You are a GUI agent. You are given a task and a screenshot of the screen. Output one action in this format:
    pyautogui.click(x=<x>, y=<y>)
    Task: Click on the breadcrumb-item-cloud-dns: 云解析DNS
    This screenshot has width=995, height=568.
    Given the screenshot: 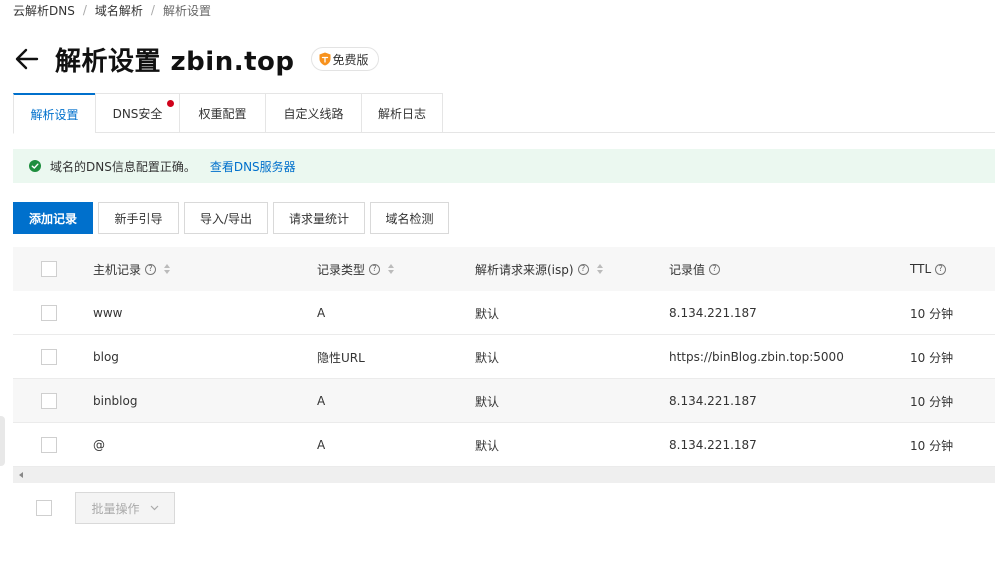 What is the action you would take?
    pyautogui.click(x=44, y=10)
    